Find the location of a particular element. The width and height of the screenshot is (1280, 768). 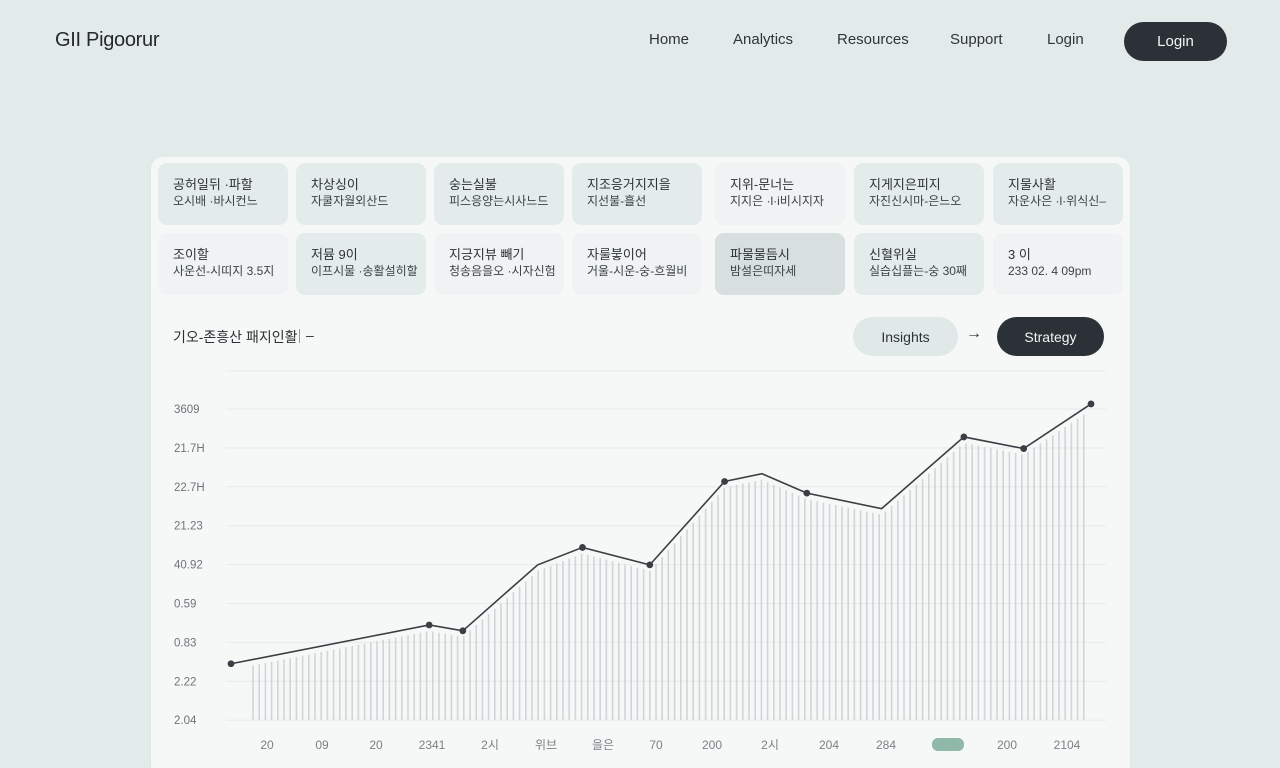

metric-card: 자룰붛이어거울-시운-숭-흐월비 is located at coordinates (637, 264).